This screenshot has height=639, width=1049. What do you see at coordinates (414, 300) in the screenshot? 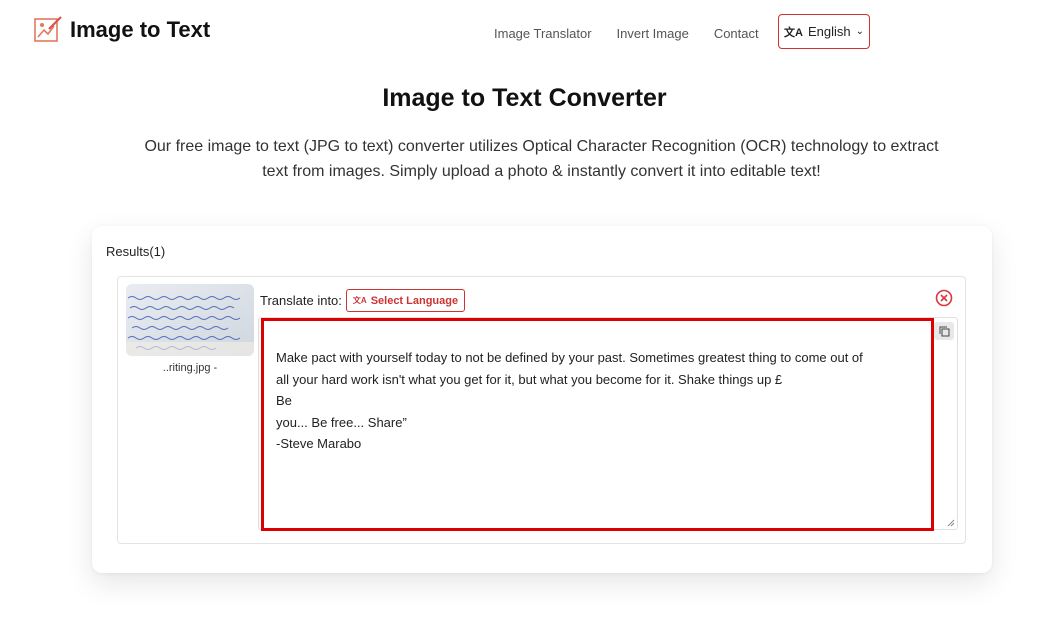
I see `select-language-label: Select Language` at bounding box center [414, 300].